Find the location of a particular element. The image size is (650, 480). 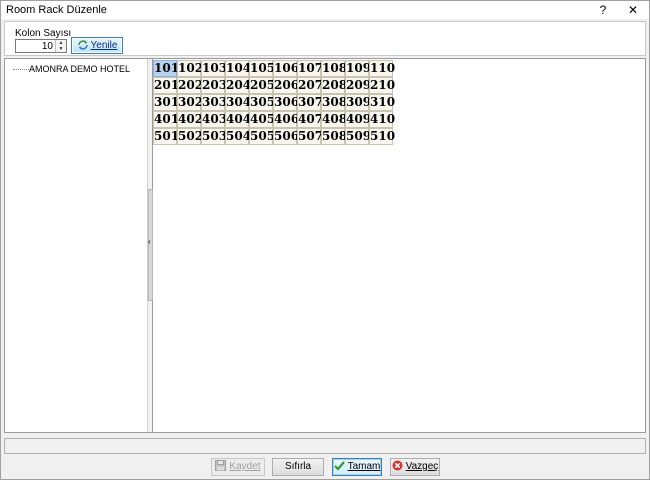

ok-label: Tamam is located at coordinates (364, 466).